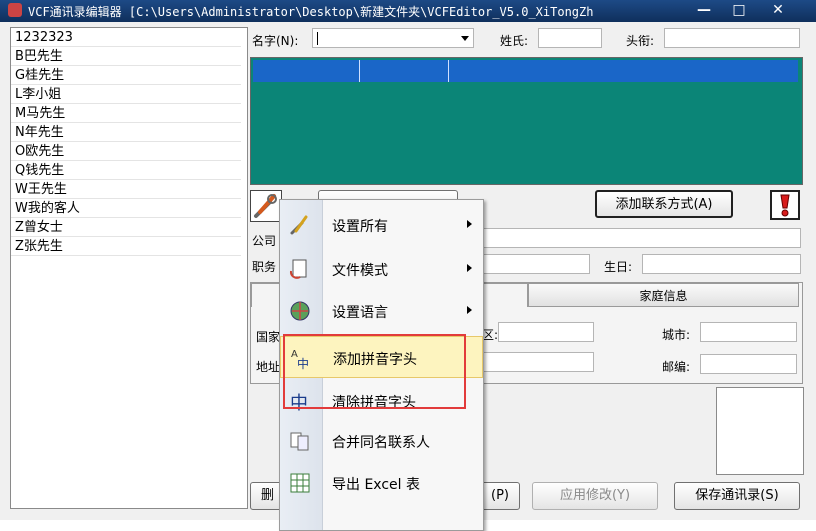 Image resolution: width=816 pixels, height=531 pixels. I want to click on postcode-label: 邮编:, so click(676, 367).